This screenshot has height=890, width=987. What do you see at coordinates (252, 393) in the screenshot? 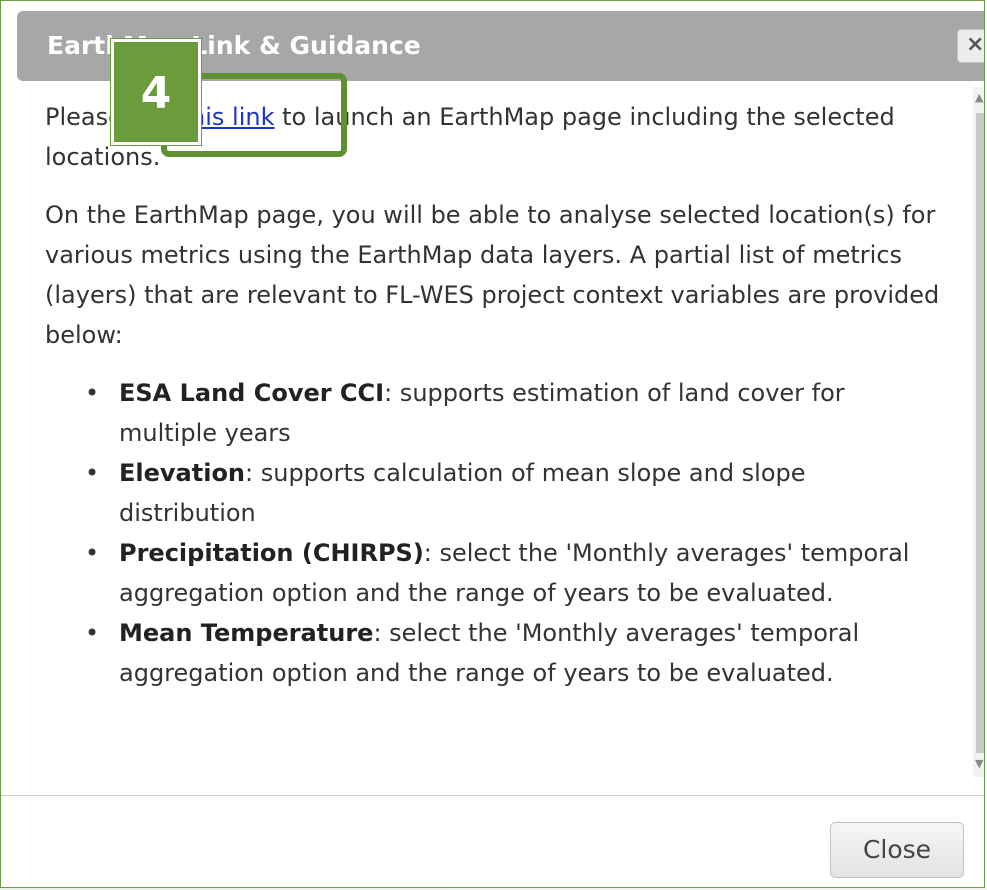
I see `metric-name: ESA Land Cover CCI` at bounding box center [252, 393].